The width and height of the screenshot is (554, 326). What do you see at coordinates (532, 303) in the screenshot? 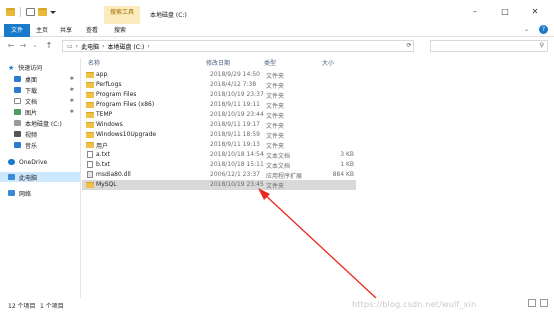
I see `details-view-icon` at bounding box center [532, 303].